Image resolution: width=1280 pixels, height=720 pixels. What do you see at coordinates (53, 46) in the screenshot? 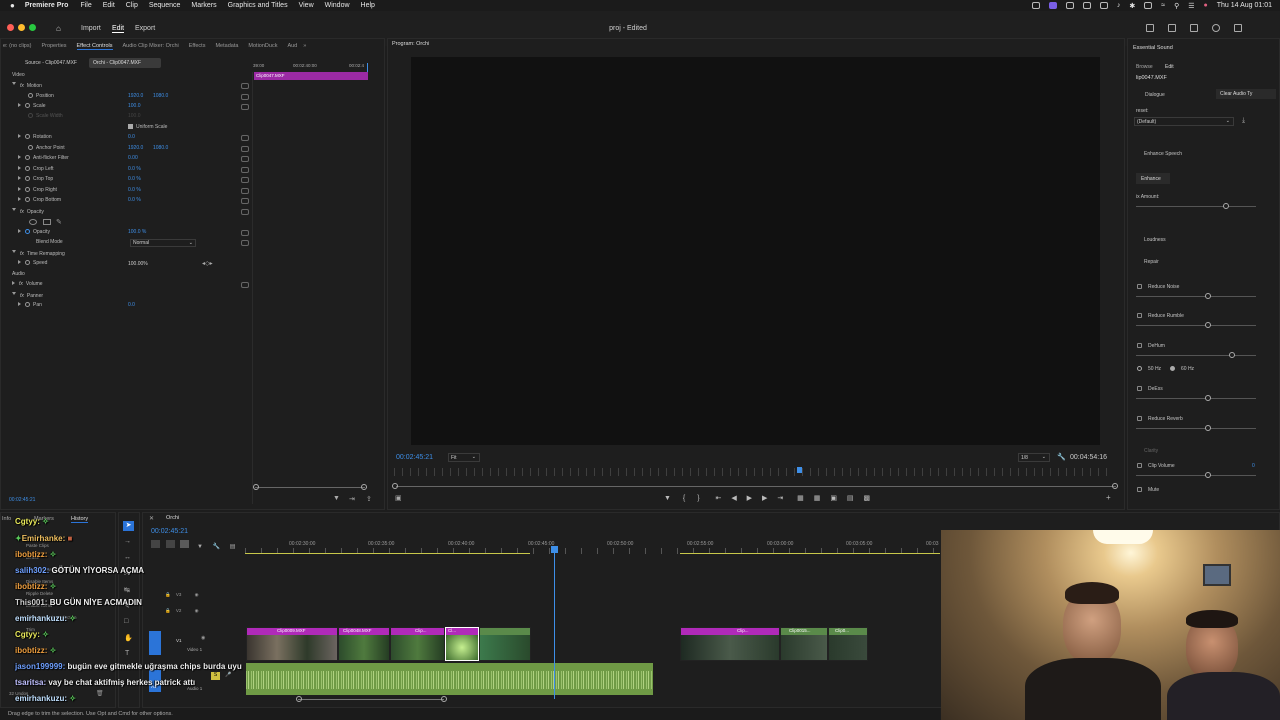
I see `tab-properties: Properties` at bounding box center [53, 46].